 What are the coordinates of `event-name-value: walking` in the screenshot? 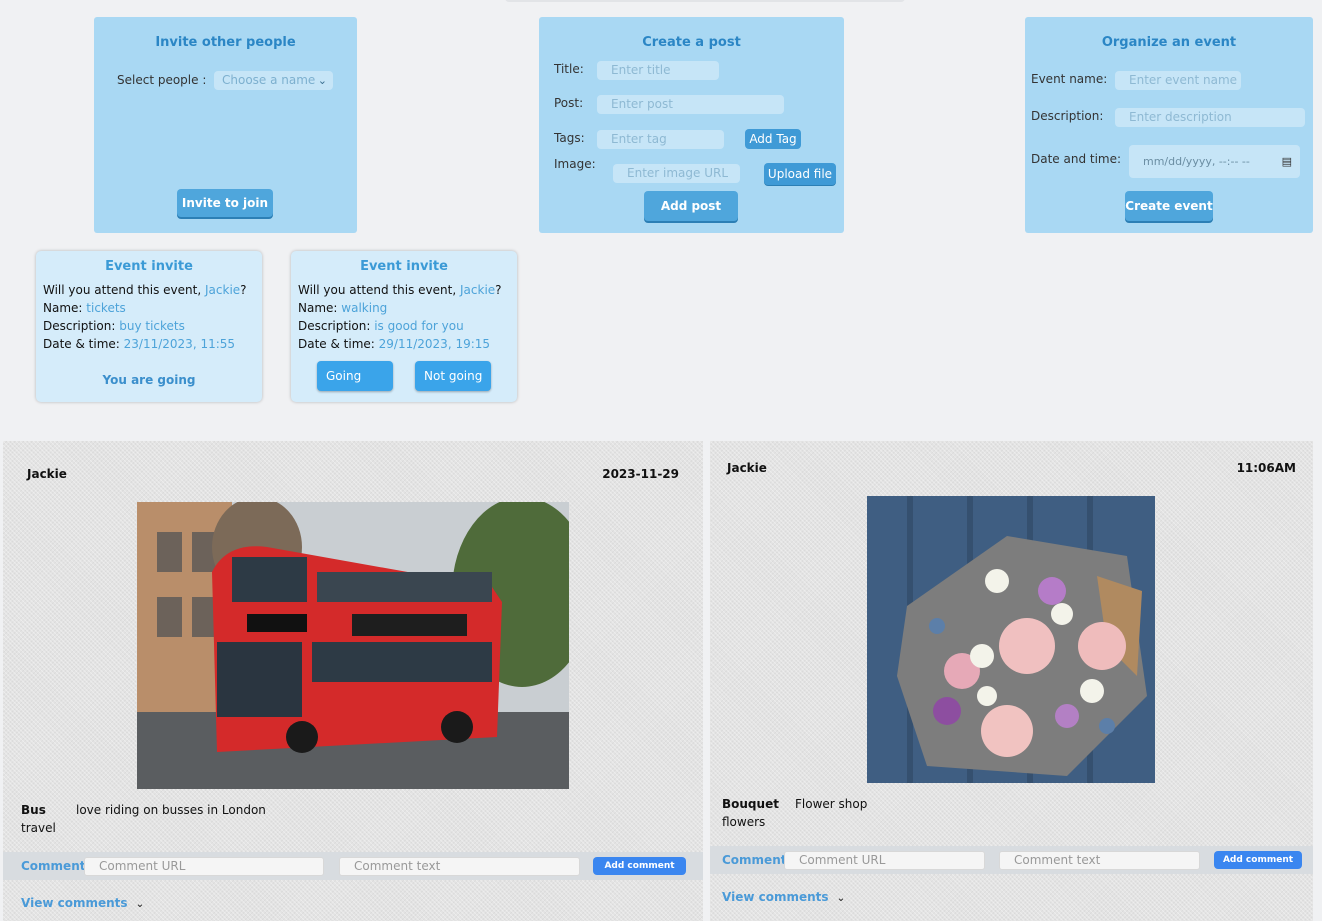 It's located at (364, 308).